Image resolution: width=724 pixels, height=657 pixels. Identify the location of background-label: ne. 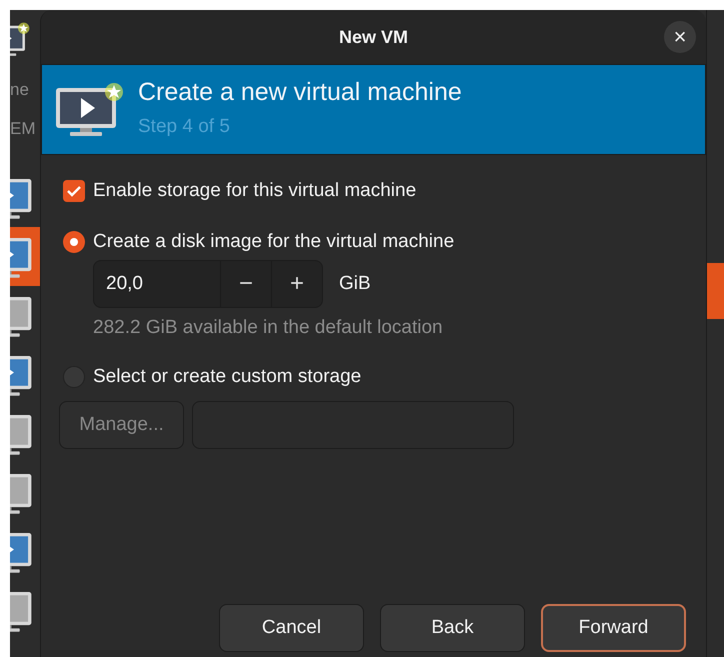
(19, 89).